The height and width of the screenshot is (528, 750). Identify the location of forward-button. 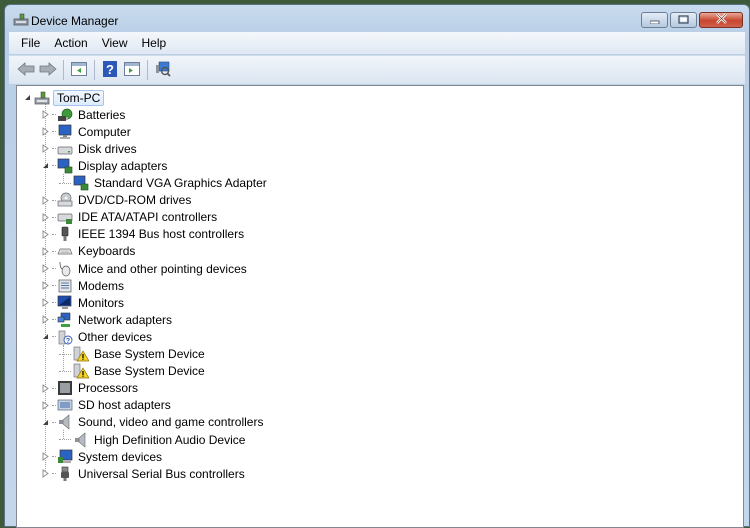
(48, 70).